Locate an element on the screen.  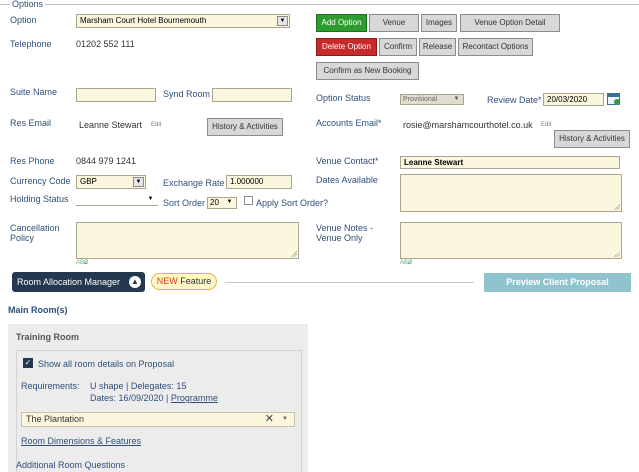
add-option-button: Add Option is located at coordinates (341, 23).